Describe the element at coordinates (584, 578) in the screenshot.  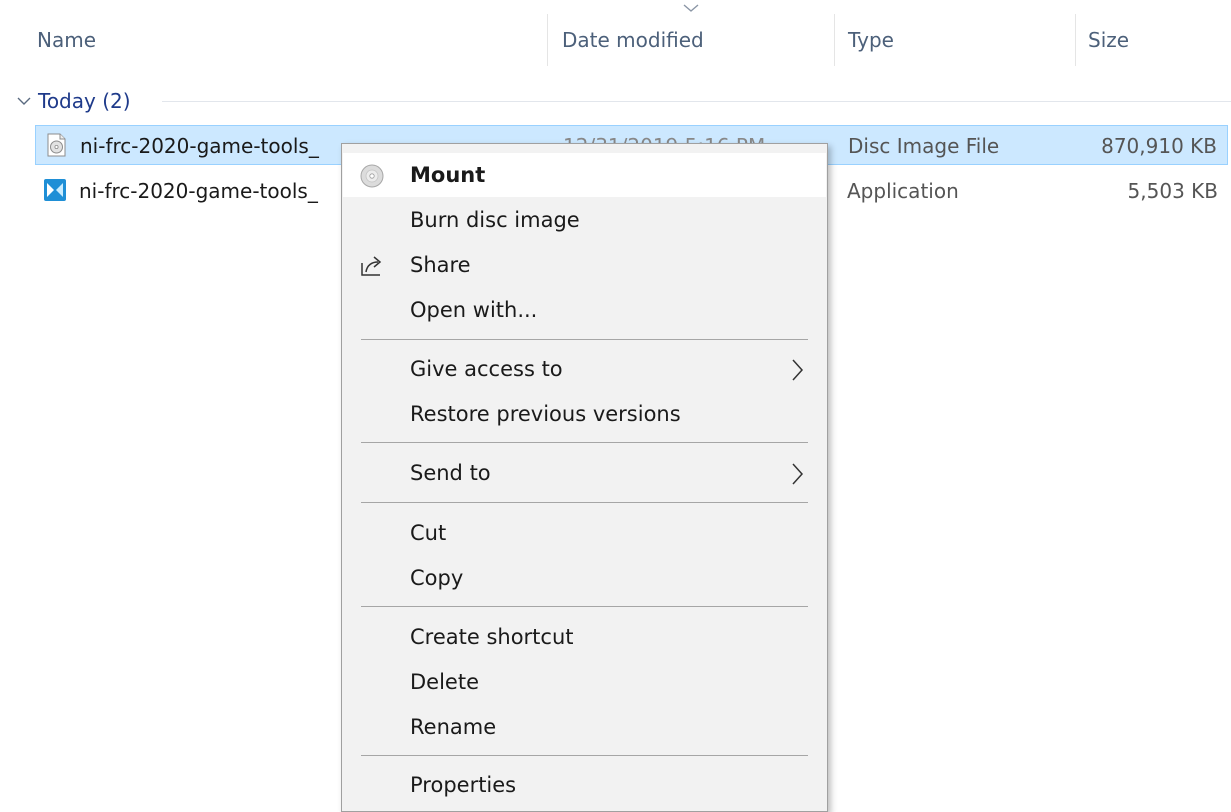
I see `menu-item-copy: Copy` at that location.